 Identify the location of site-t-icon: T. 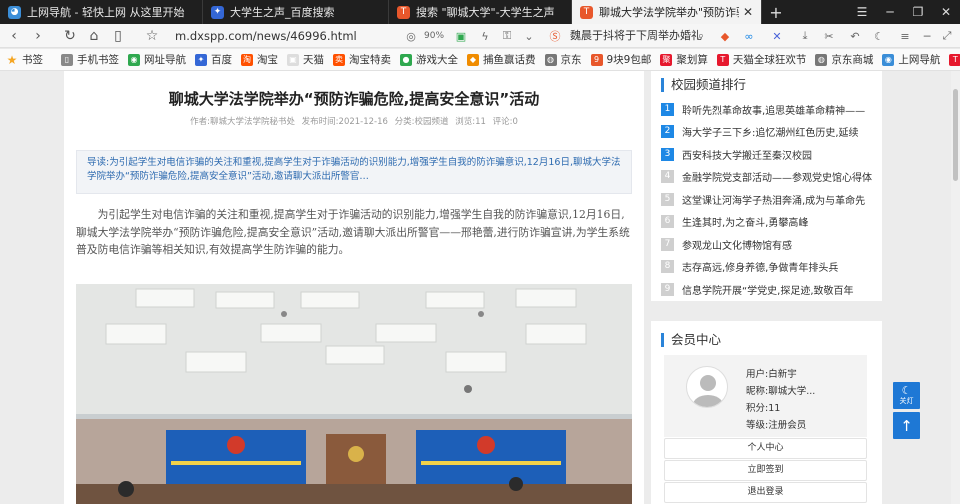
(403, 12).